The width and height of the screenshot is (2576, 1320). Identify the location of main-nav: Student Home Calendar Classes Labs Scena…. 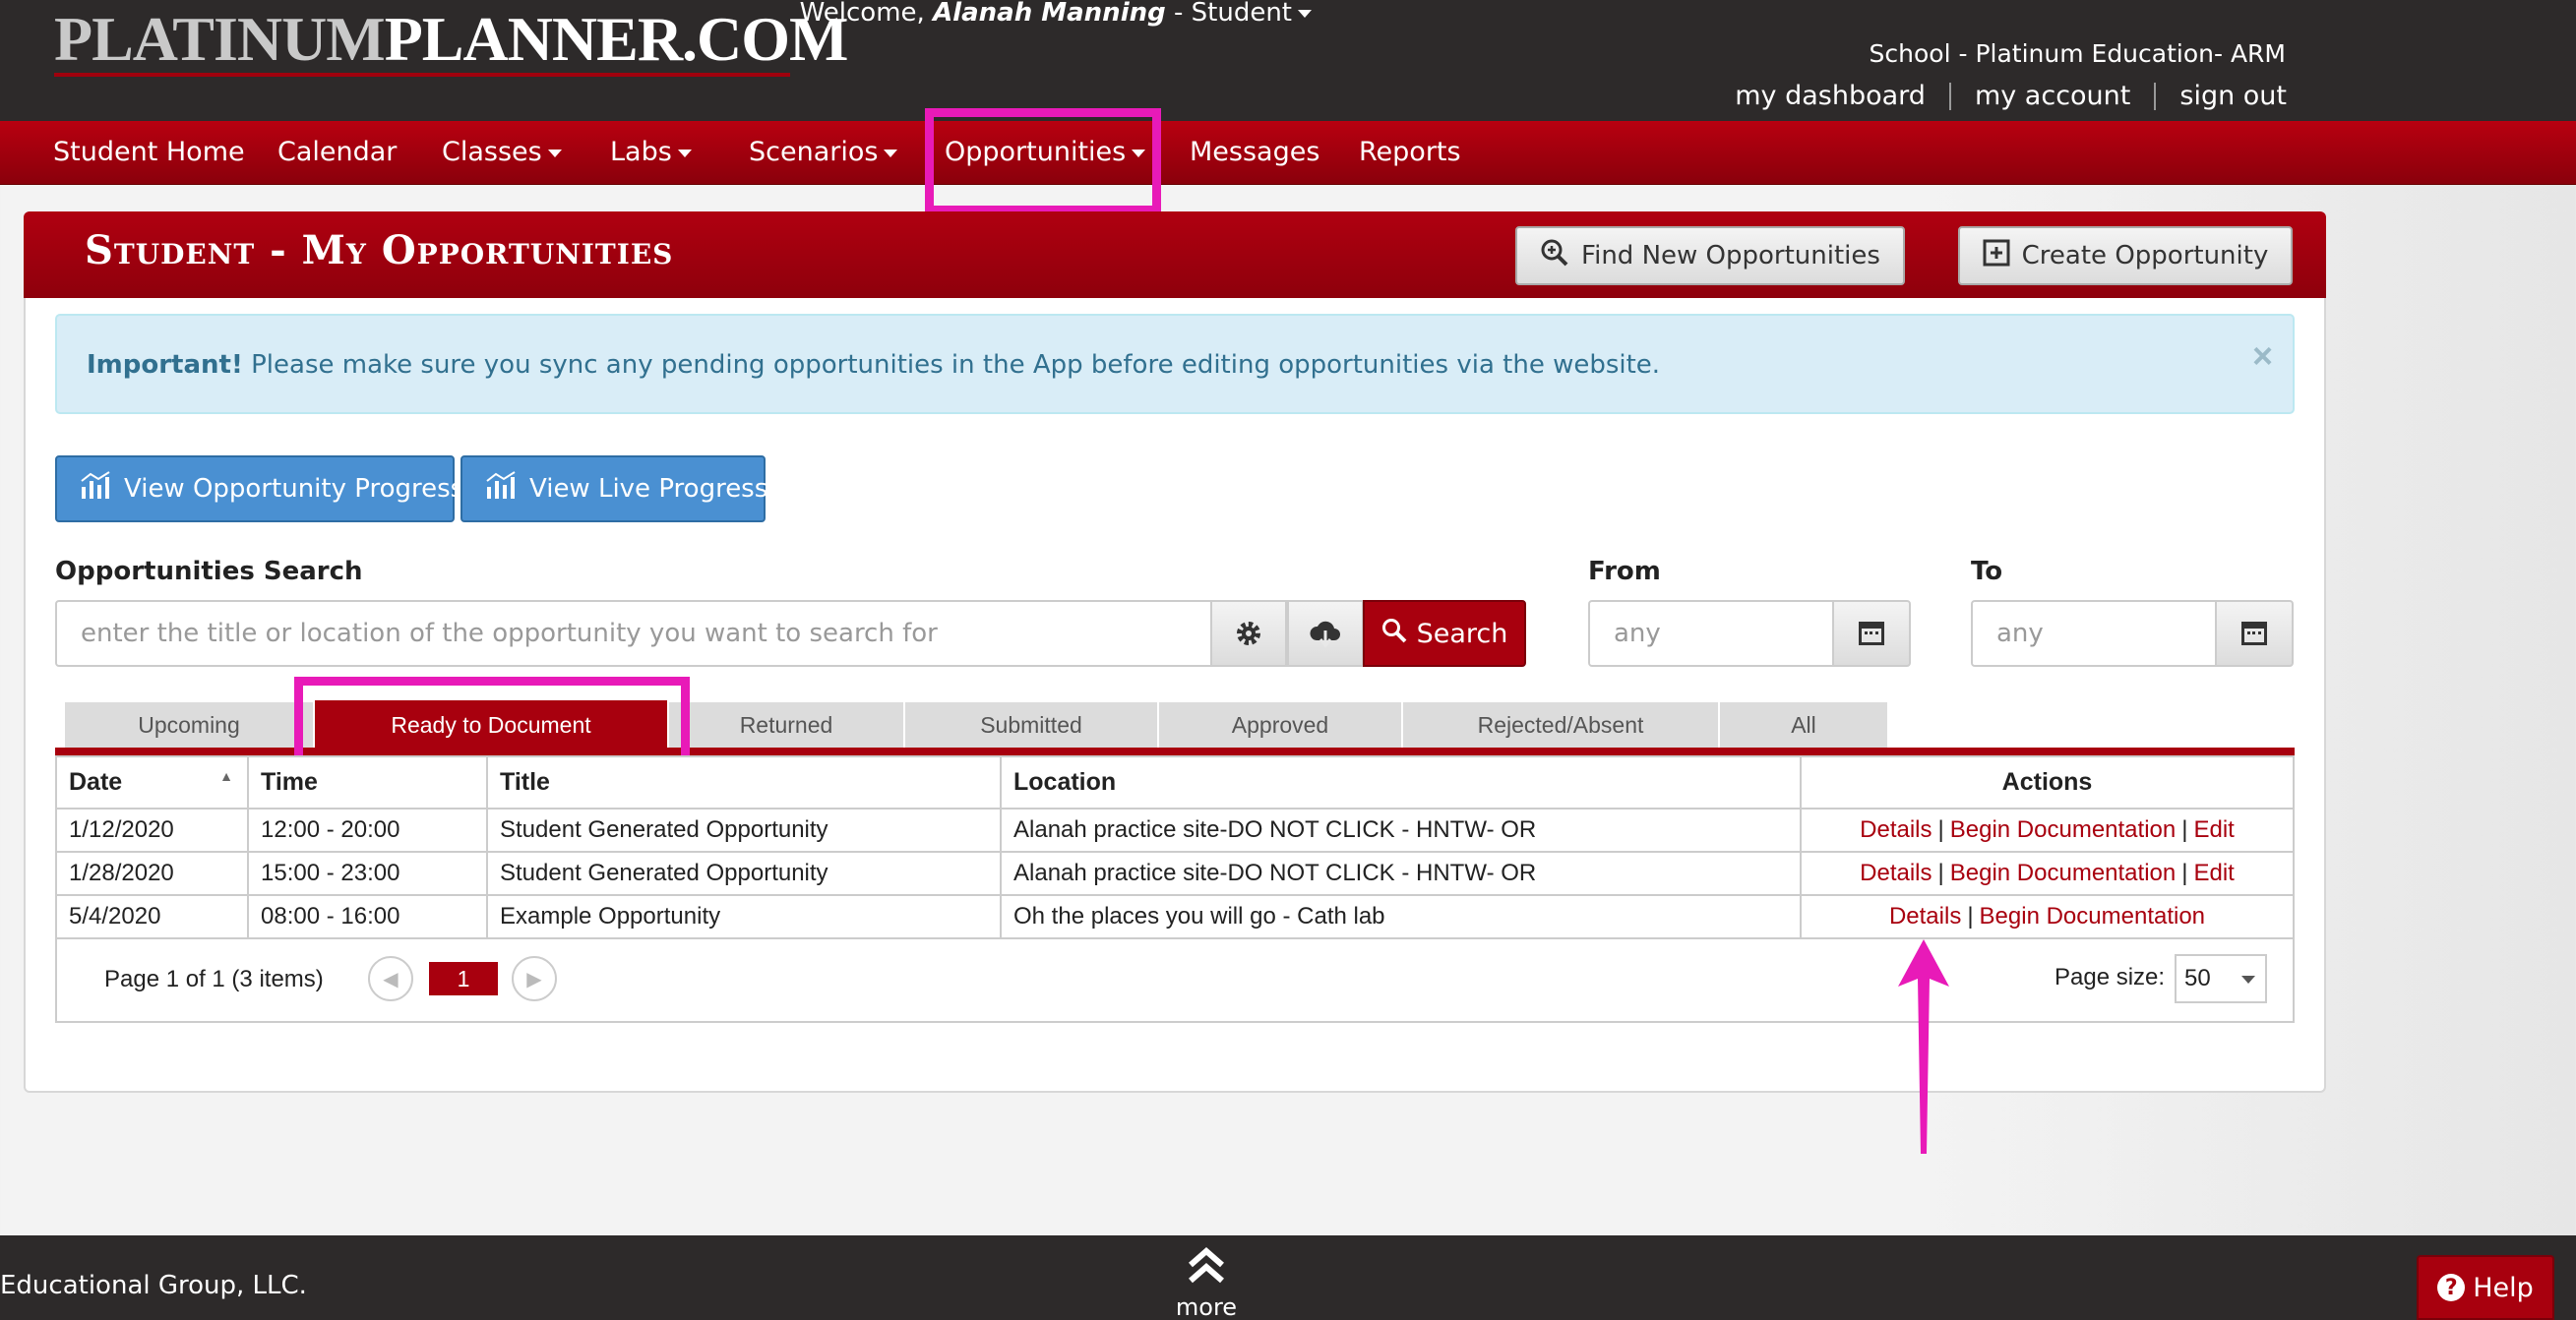
(1288, 153).